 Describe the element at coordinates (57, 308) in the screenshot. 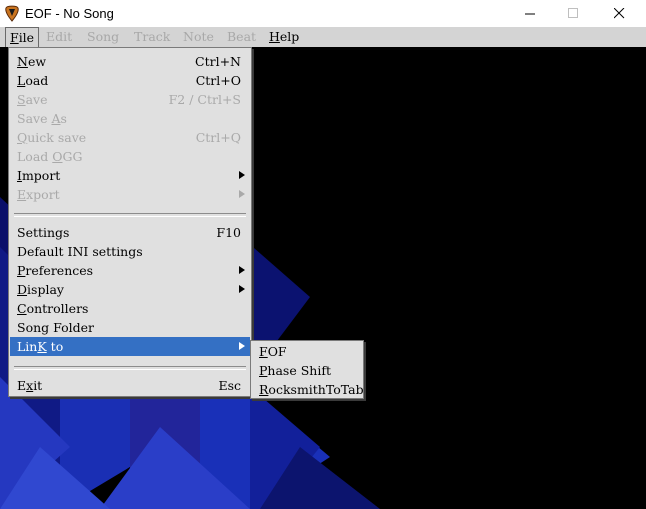

I see `label-post: ontrollers` at that location.